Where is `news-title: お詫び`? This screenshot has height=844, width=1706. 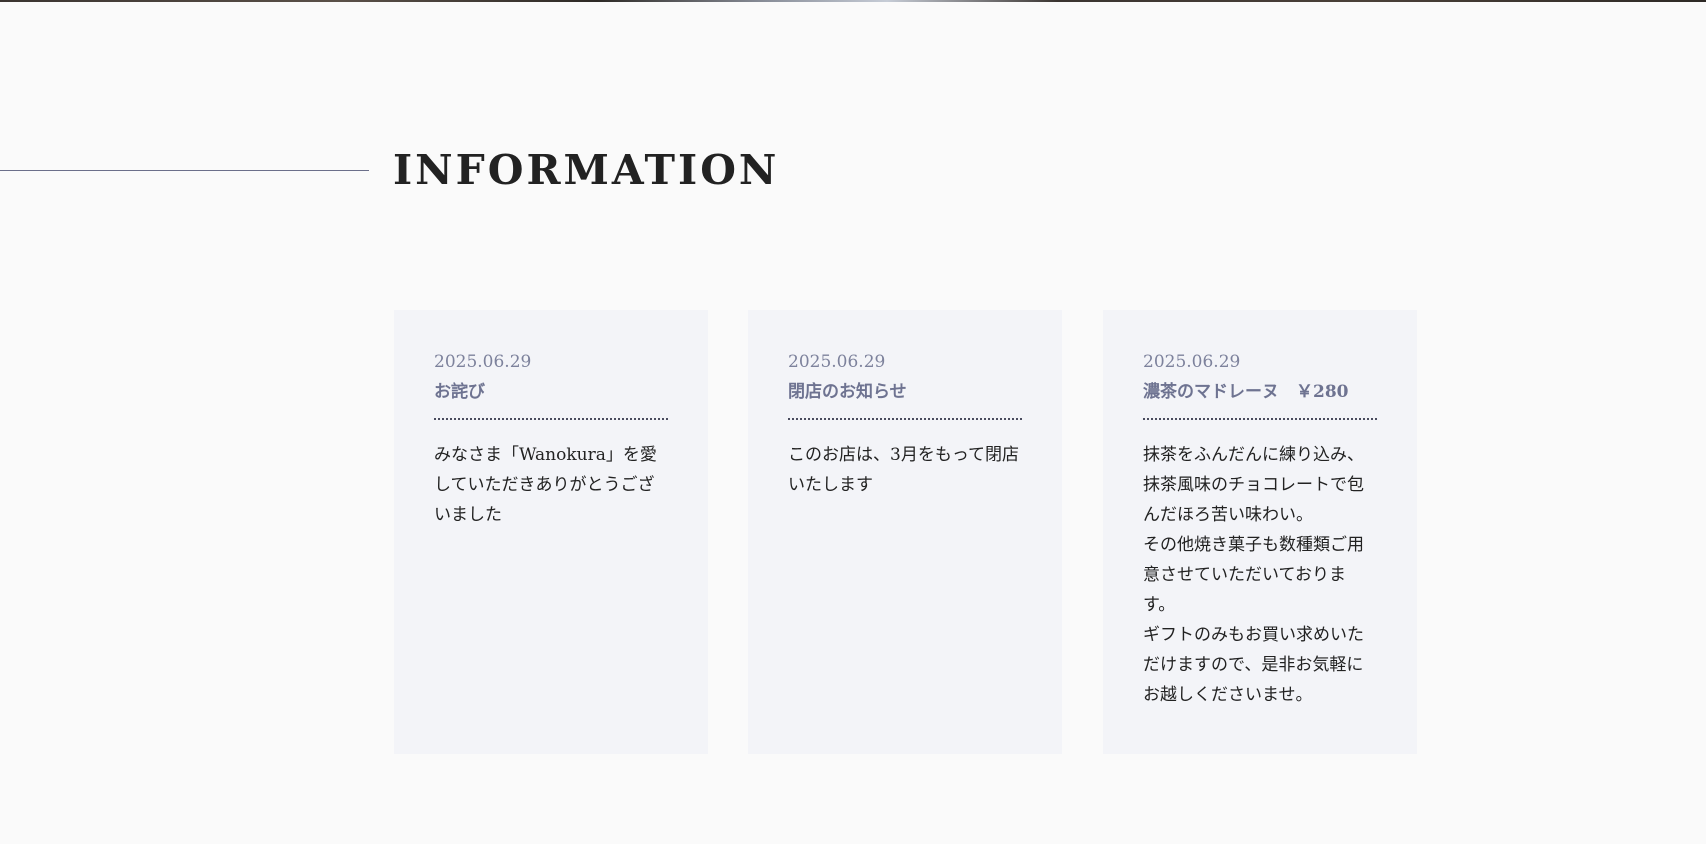
news-title: お詫び is located at coordinates (551, 392).